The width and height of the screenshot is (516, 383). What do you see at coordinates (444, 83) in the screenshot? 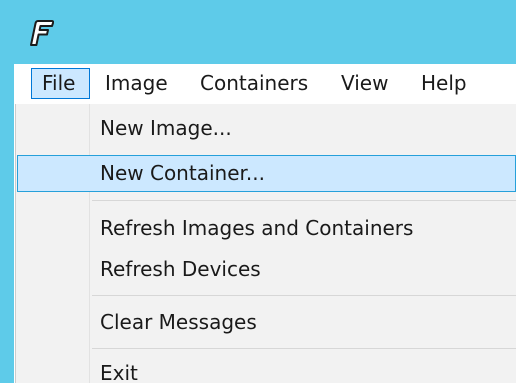
I see `menu-help: Help` at bounding box center [444, 83].